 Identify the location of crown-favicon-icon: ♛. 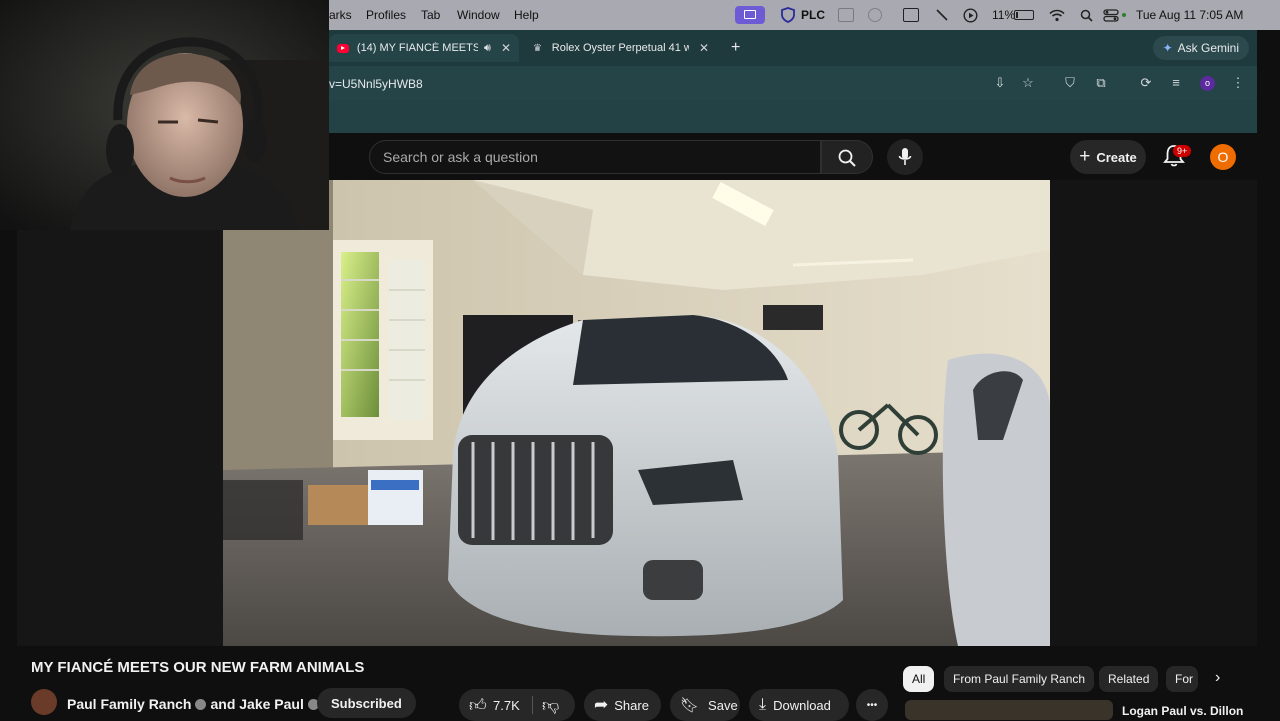
(537, 48).